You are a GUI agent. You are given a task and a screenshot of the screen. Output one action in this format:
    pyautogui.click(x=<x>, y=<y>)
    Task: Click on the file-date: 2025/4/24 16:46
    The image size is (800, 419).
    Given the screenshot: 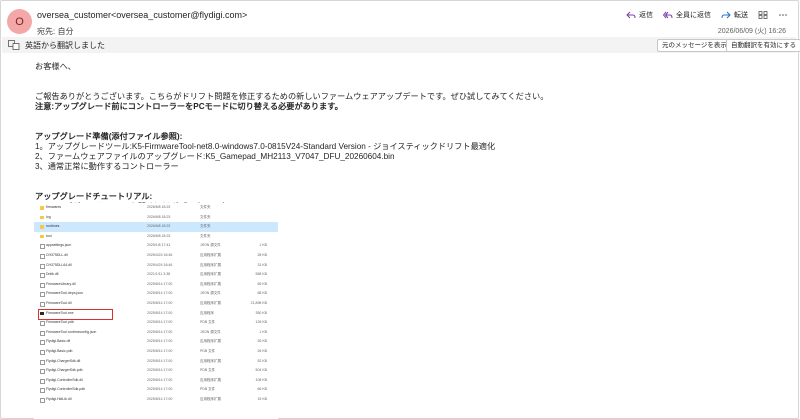 What is the action you would take?
    pyautogui.click(x=160, y=254)
    